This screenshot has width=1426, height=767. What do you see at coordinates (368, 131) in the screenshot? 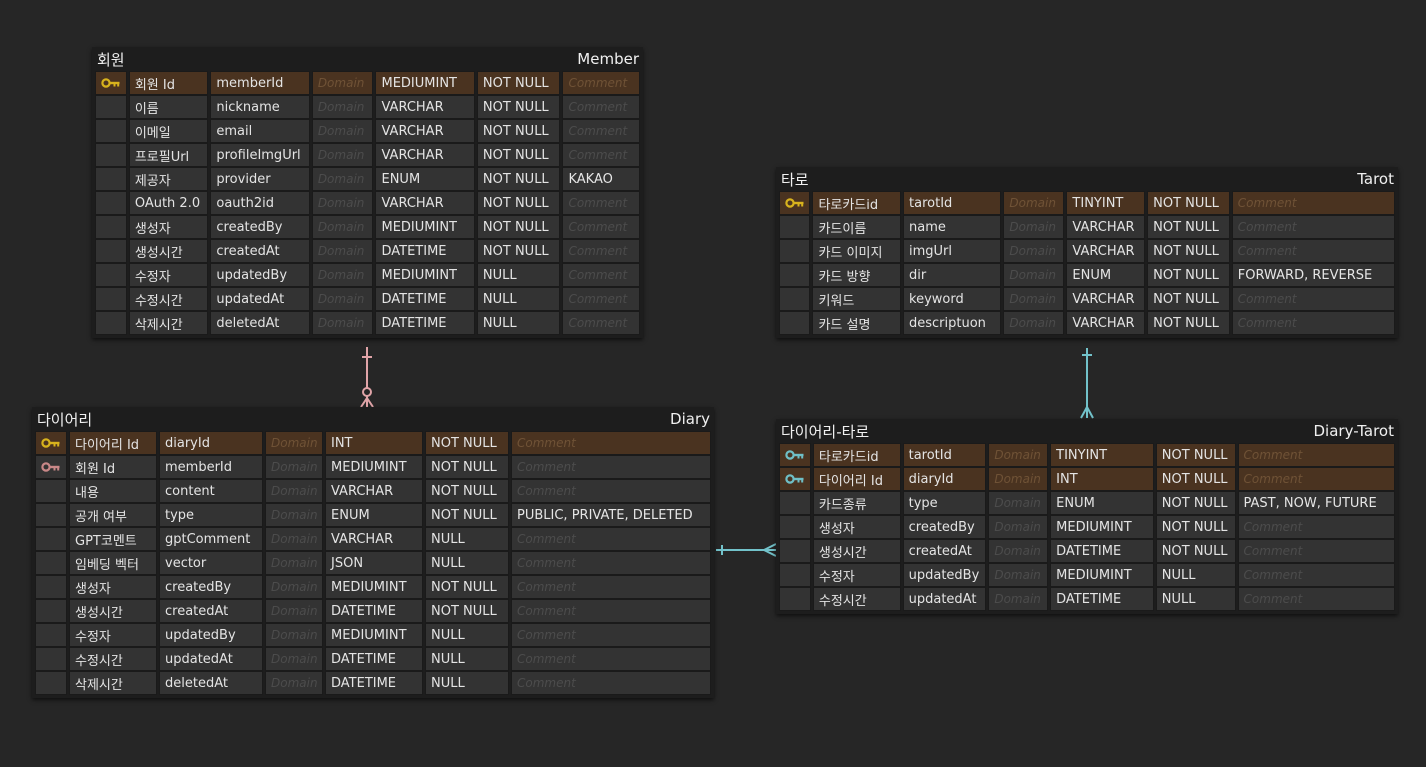
I see `column-row: 이메일 email Domain VARCHAR NOT NULL Comment` at bounding box center [368, 131].